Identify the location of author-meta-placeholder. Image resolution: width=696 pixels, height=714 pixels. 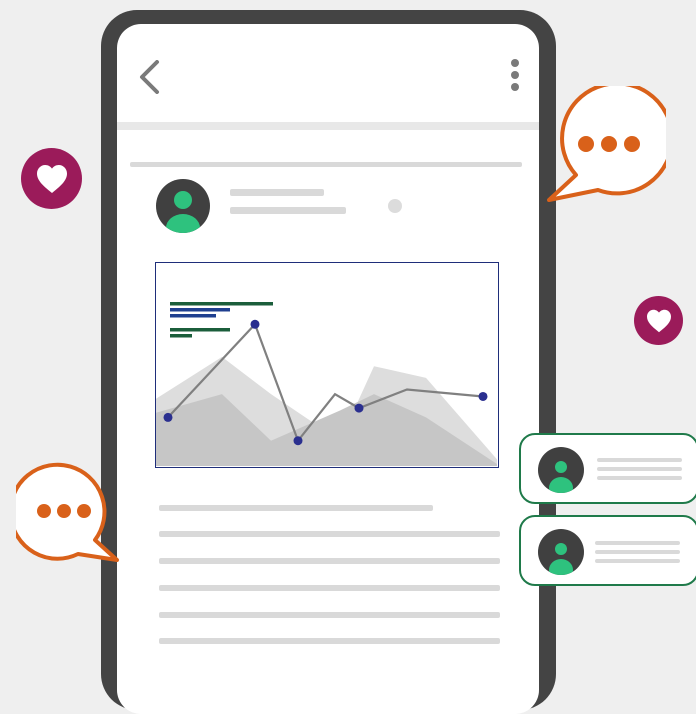
(288, 210).